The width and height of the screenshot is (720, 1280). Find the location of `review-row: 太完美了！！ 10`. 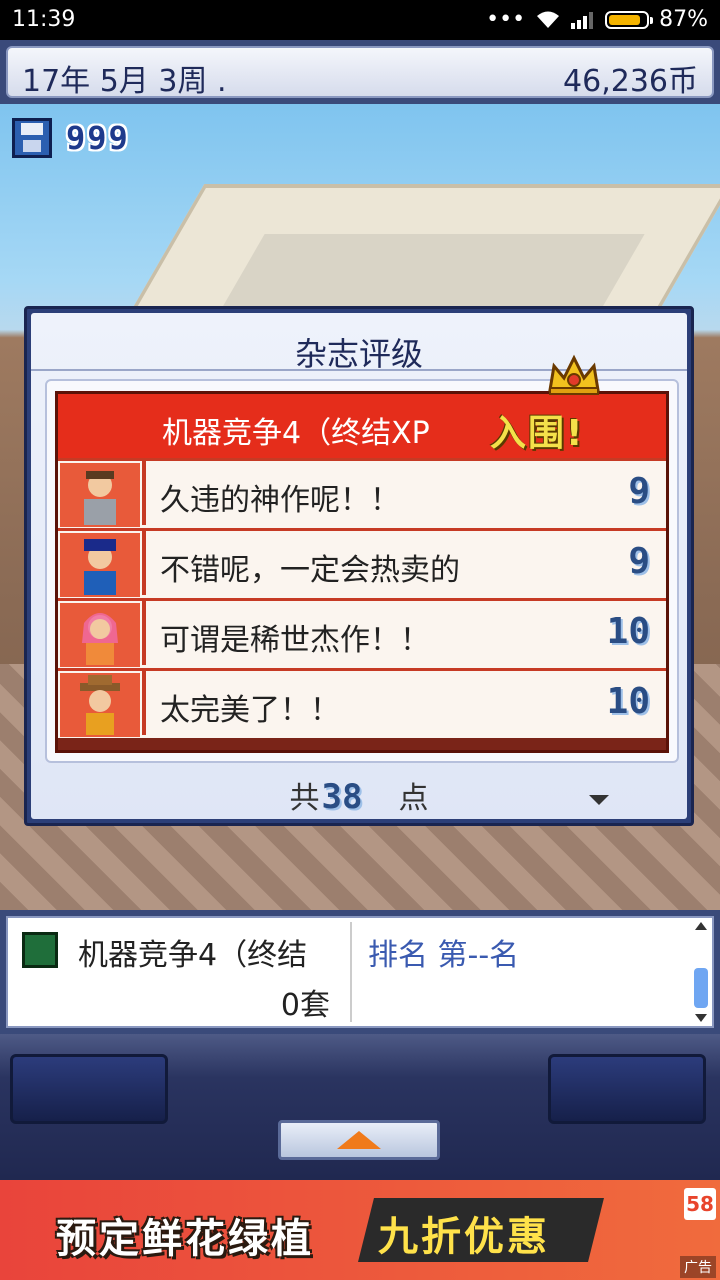

review-row: 太完美了！！ 10 is located at coordinates (362, 703).